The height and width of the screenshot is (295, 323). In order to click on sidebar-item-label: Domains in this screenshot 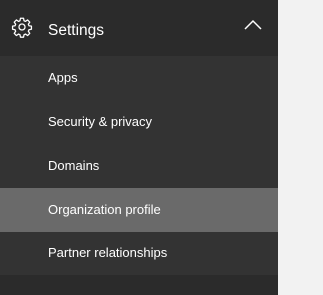, I will do `click(74, 165)`.